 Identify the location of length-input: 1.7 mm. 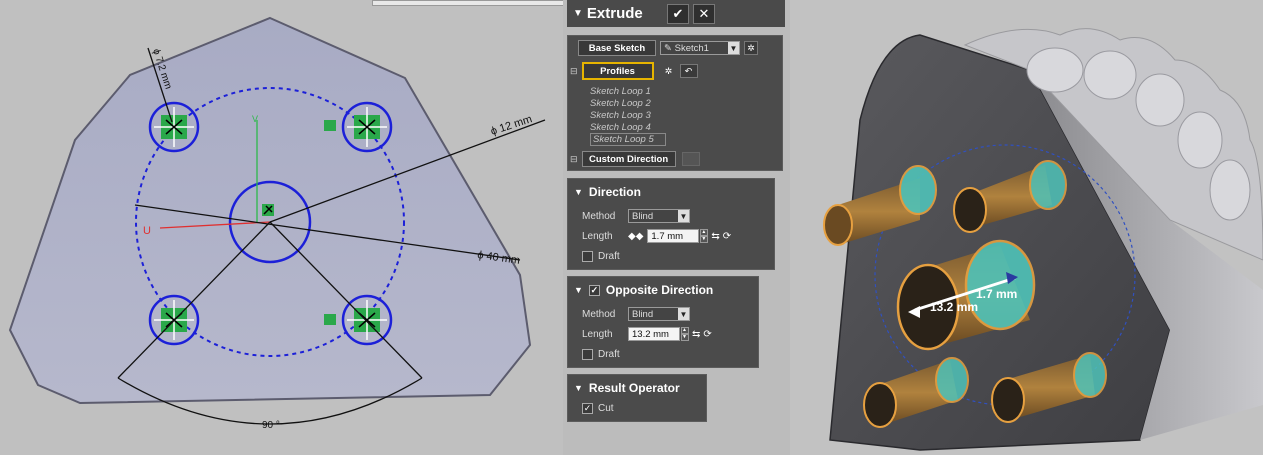
(673, 236).